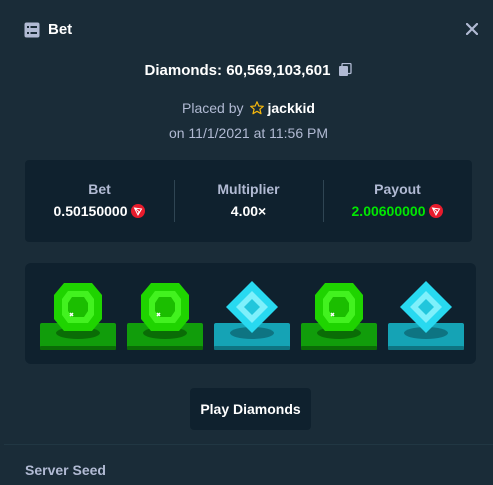  What do you see at coordinates (291, 108) in the screenshot?
I see `username-link: jackkid` at bounding box center [291, 108].